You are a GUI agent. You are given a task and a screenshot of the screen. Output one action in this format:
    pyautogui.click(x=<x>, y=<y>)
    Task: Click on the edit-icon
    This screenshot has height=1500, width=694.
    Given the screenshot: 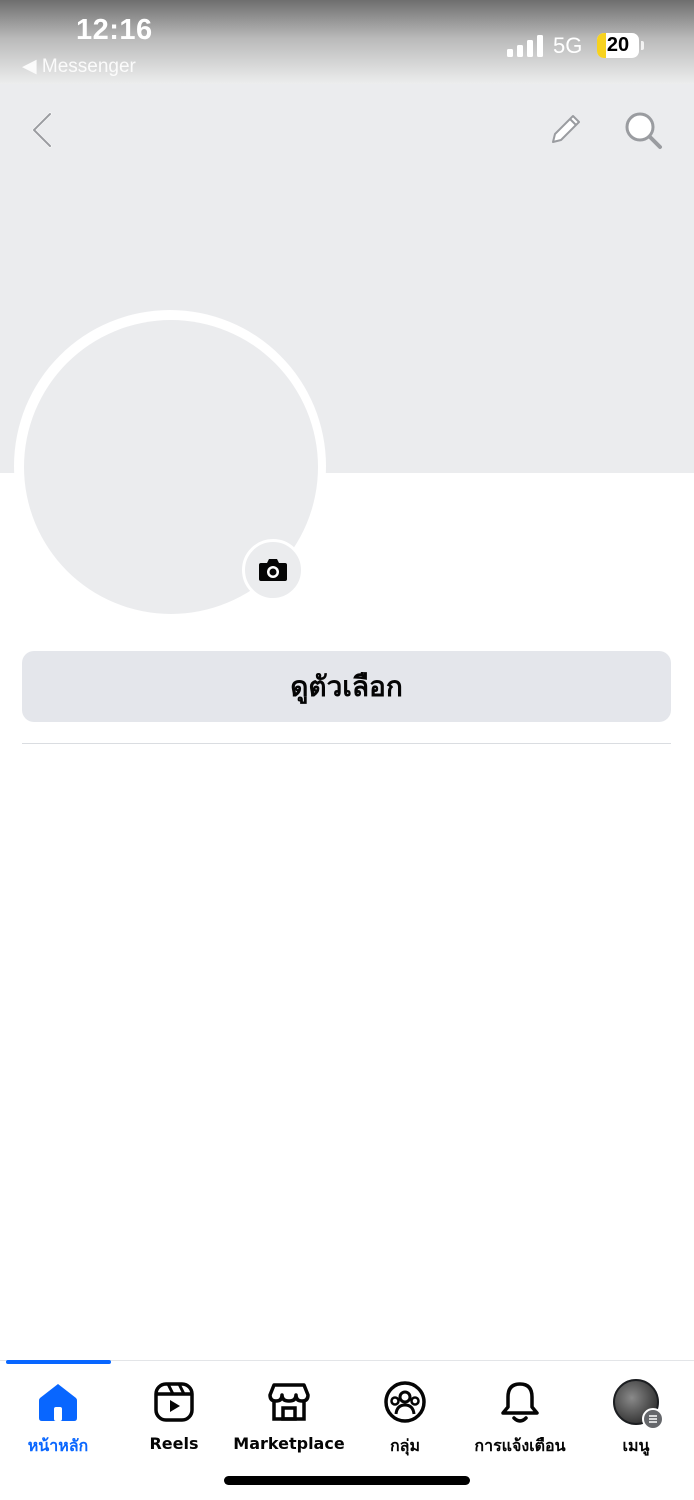 What is the action you would take?
    pyautogui.click(x=566, y=129)
    